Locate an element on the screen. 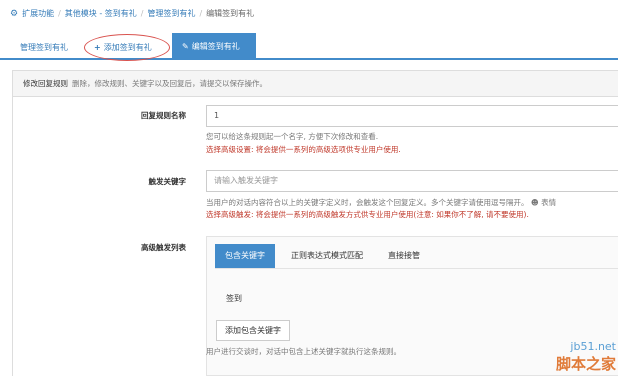  advanced-triggers-label: 高级触发列表 is located at coordinates (163, 247).